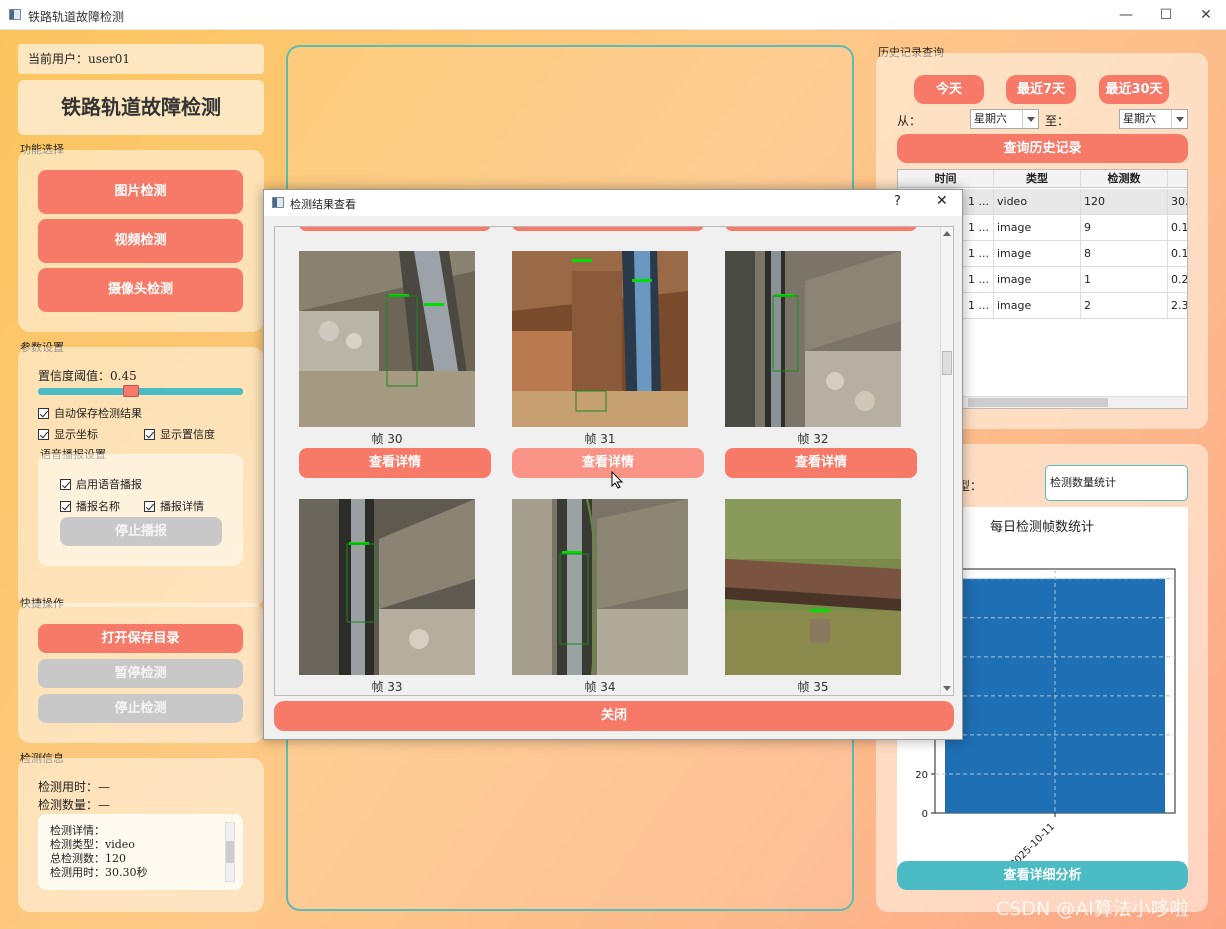  I want to click on col-header-time: 时间, so click(946, 179).